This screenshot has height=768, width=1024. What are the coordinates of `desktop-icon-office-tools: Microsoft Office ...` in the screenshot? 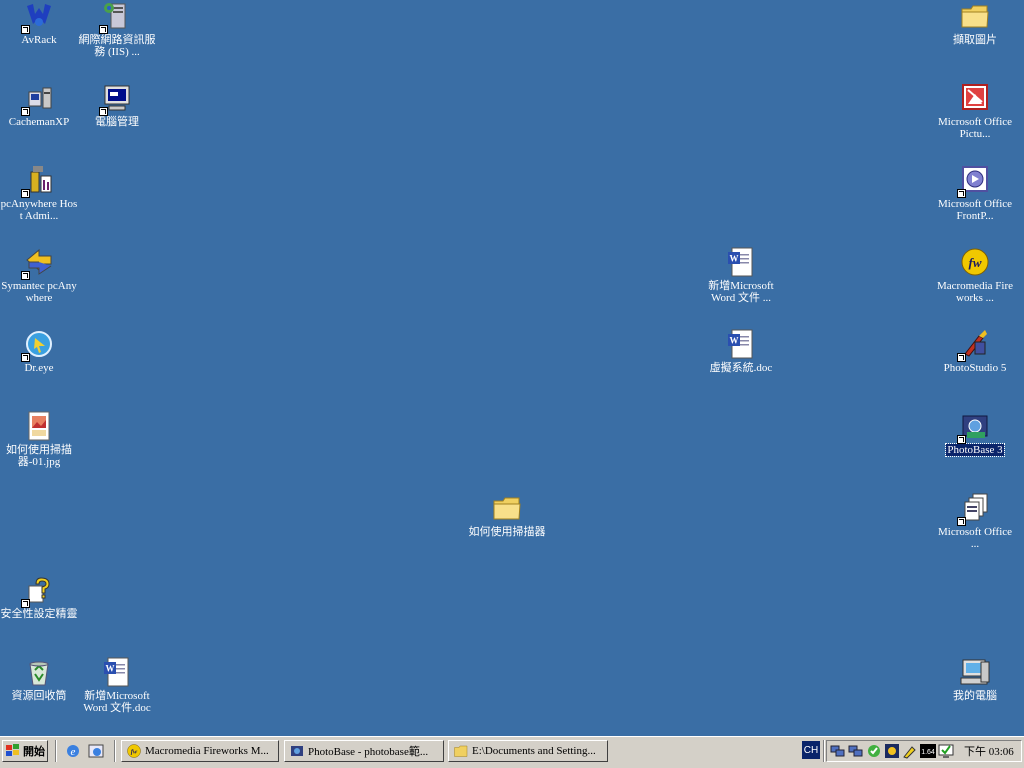 It's located at (975, 521).